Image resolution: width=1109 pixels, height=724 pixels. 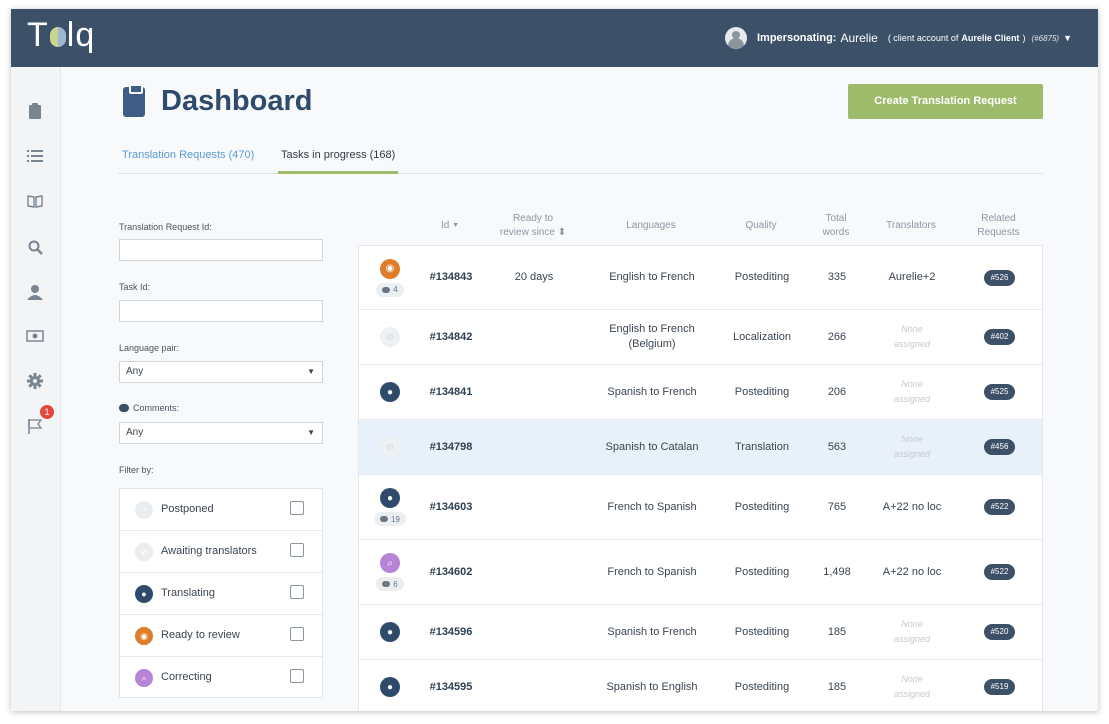 I want to click on languages: English to French, so click(x=652, y=277).